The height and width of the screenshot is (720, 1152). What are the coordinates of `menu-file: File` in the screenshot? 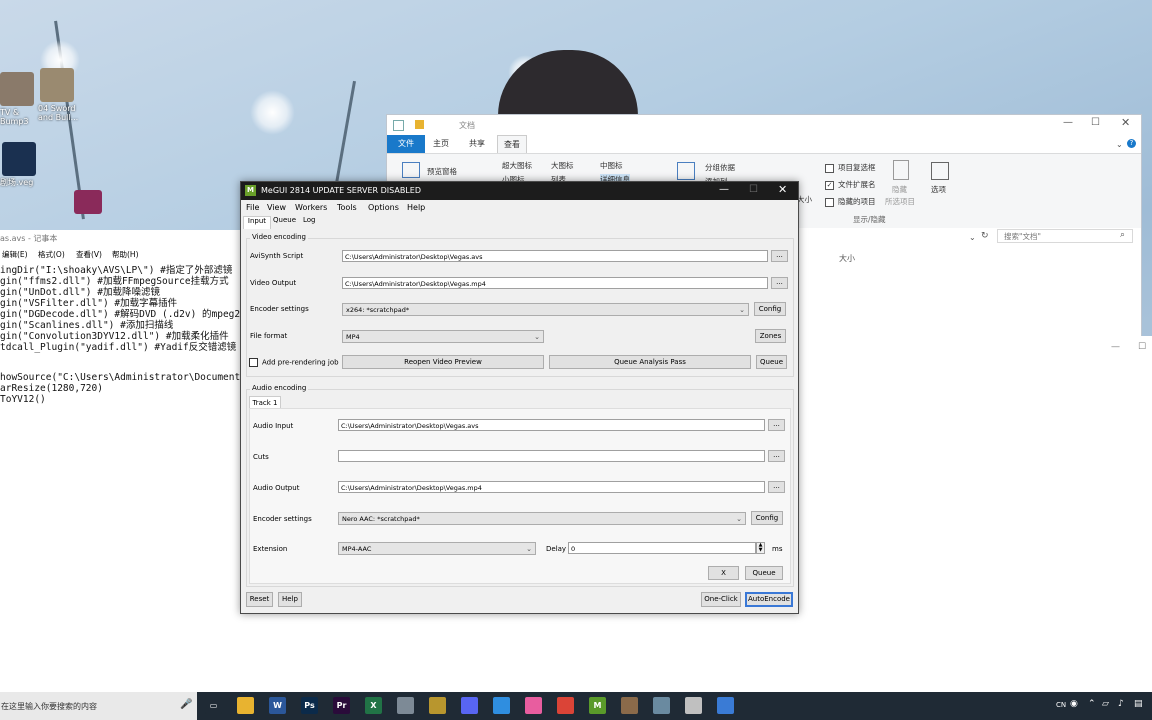 It's located at (252, 207).